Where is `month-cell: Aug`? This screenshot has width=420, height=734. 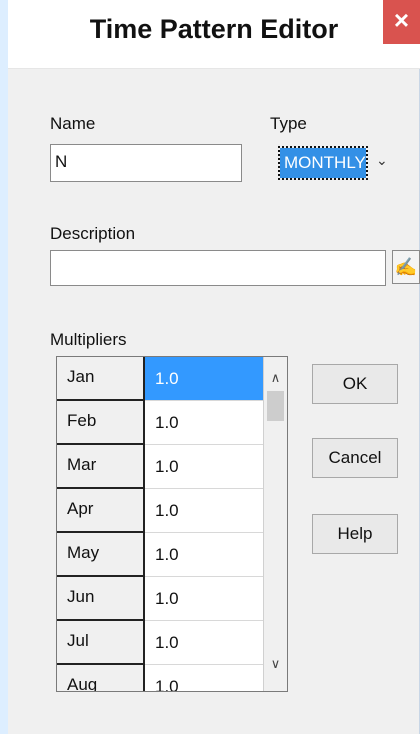
month-cell: Aug is located at coordinates (101, 678).